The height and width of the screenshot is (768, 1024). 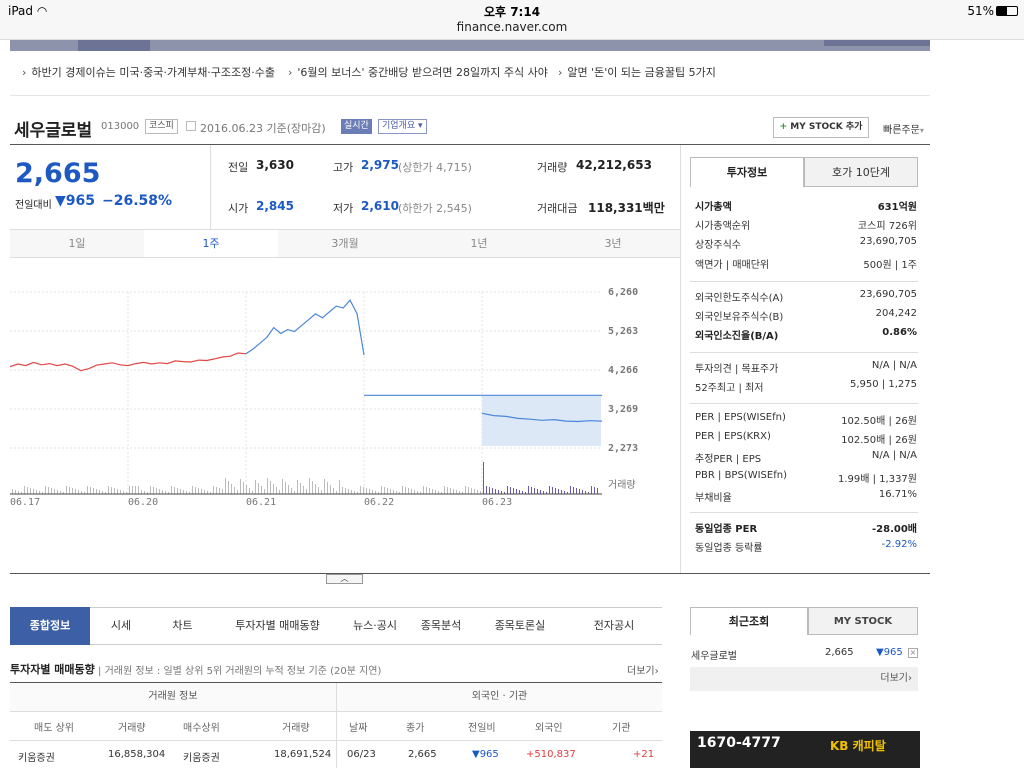 What do you see at coordinates (643, 669) in the screenshot?
I see `trade-more-link: 더보기›` at bounding box center [643, 669].